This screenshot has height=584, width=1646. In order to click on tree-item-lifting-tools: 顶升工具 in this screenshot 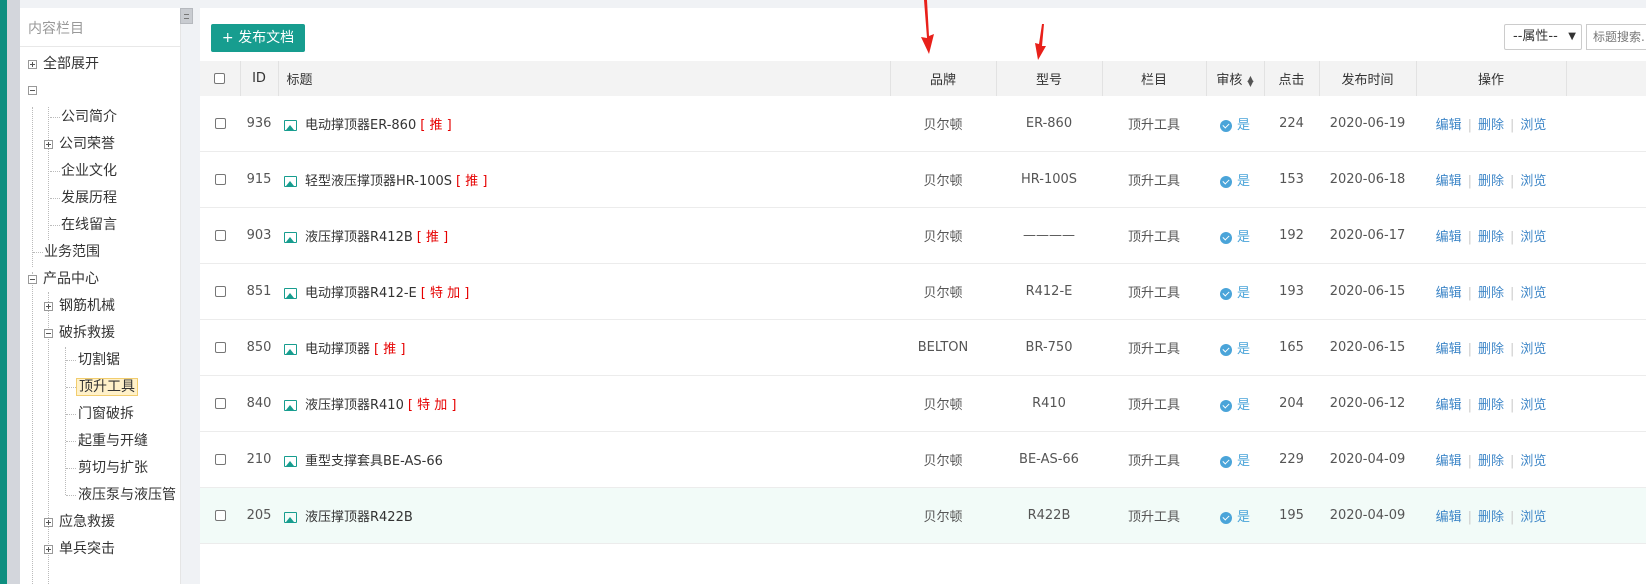, I will do `click(107, 387)`.